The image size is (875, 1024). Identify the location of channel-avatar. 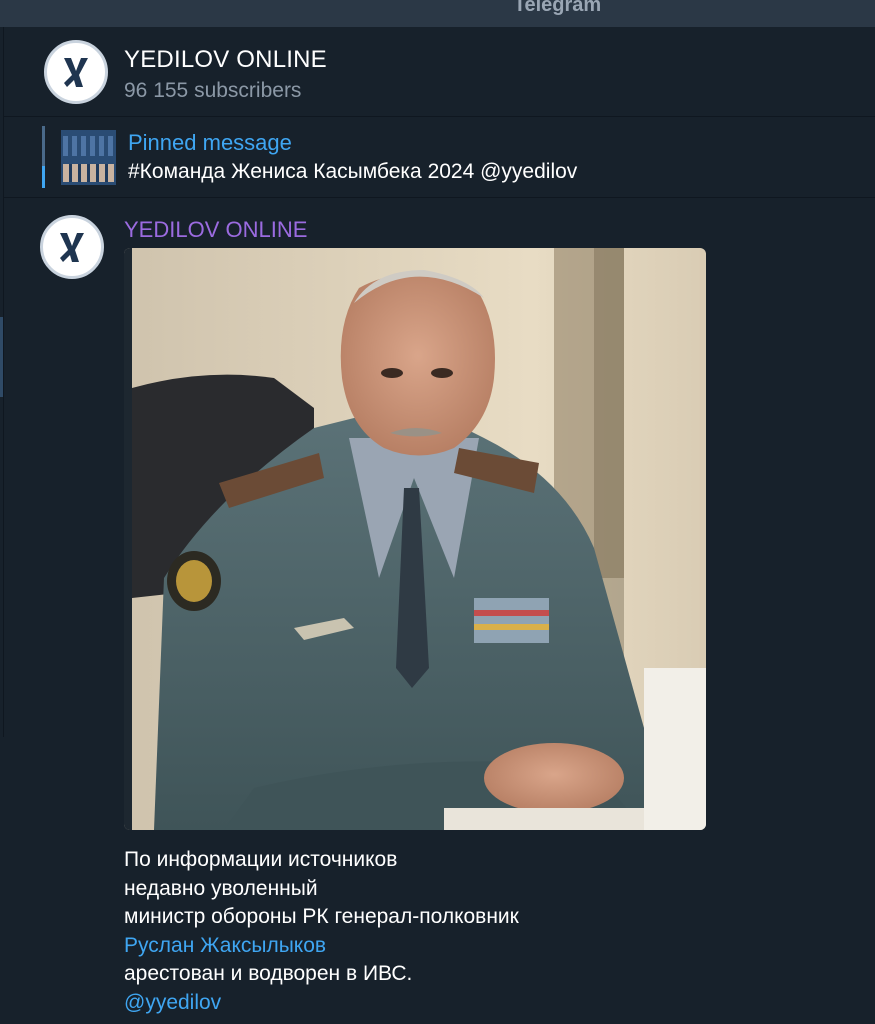
(76, 72).